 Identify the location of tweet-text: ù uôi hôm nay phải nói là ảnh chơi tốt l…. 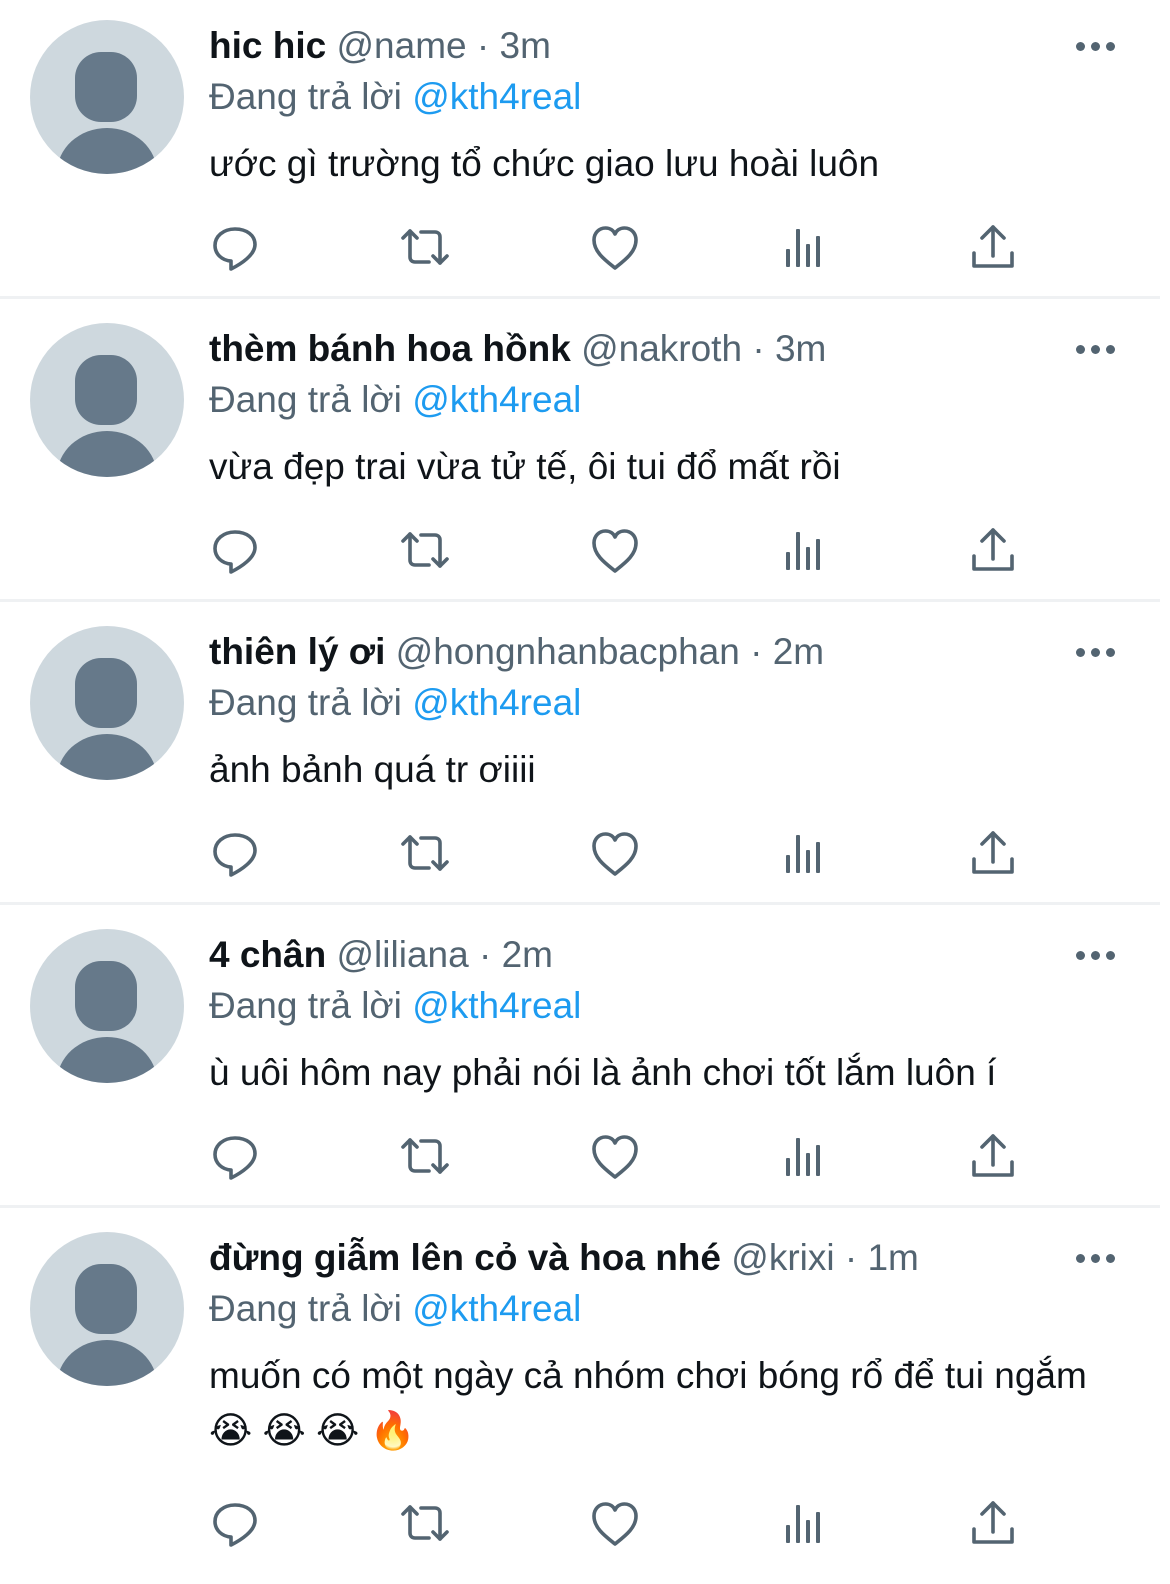
(603, 1072).